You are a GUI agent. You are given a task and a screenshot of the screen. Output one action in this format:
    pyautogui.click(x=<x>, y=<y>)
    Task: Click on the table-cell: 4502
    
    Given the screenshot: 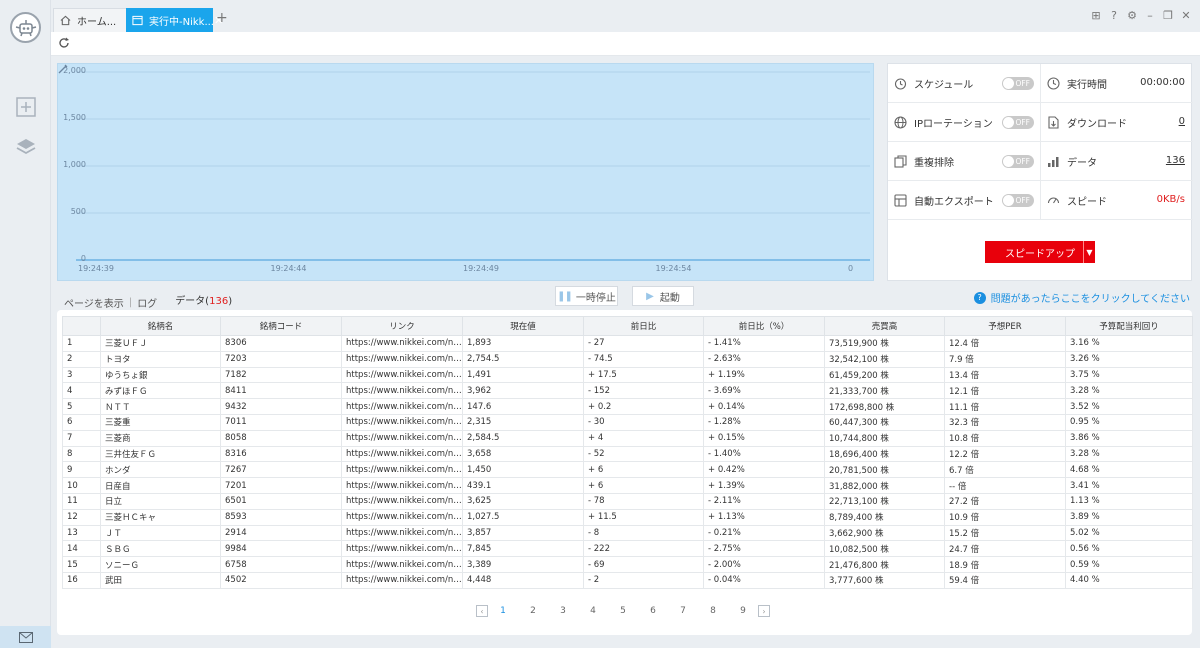 What is the action you would take?
    pyautogui.click(x=281, y=580)
    